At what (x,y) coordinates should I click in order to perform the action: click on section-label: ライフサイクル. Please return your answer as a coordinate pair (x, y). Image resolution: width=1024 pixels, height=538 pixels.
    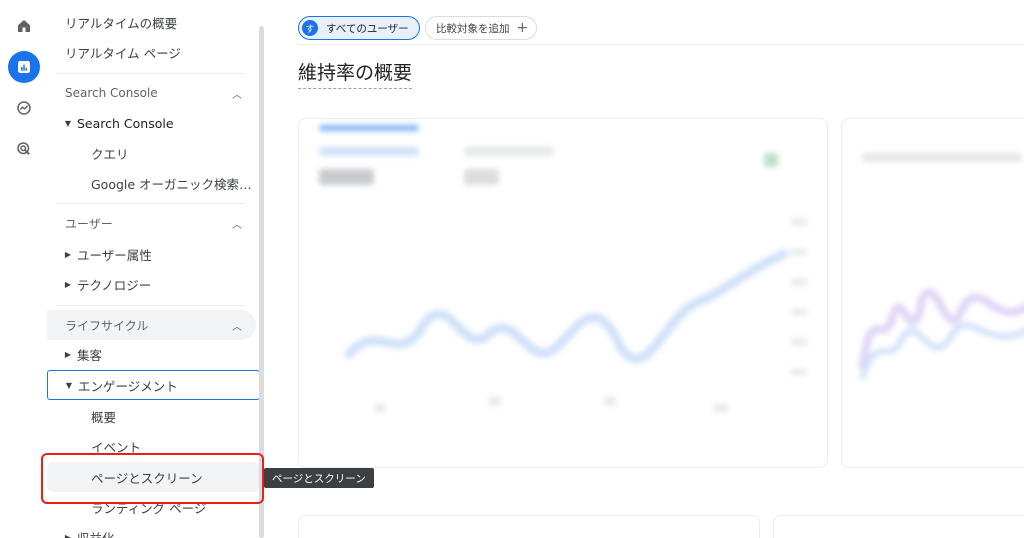
    Looking at the image, I should click on (107, 325).